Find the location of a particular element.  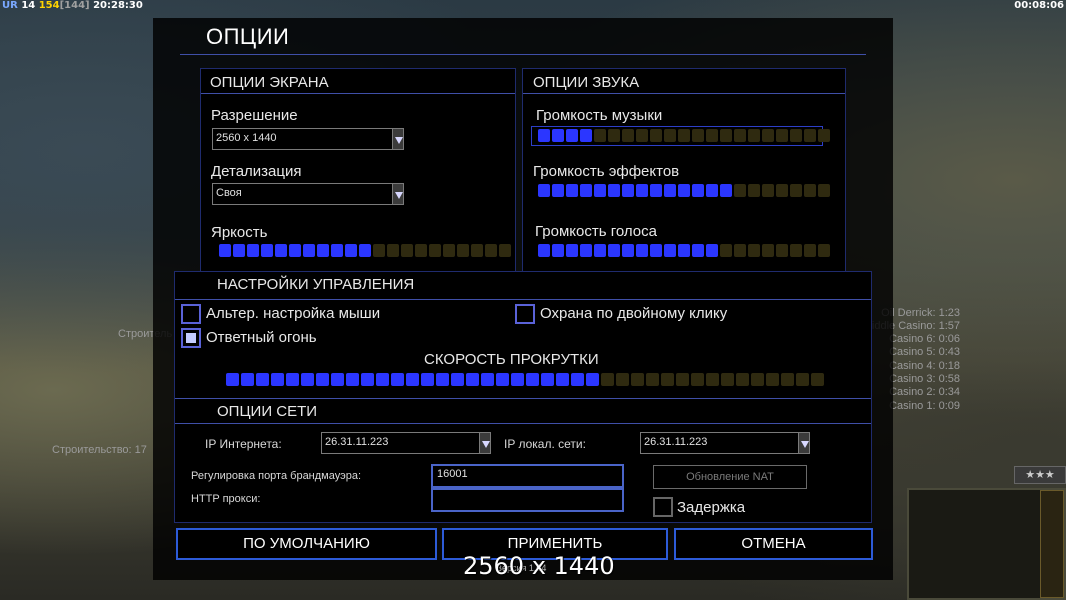

internet-ip-dropdown: 26.31.11.223 is located at coordinates (406, 443).